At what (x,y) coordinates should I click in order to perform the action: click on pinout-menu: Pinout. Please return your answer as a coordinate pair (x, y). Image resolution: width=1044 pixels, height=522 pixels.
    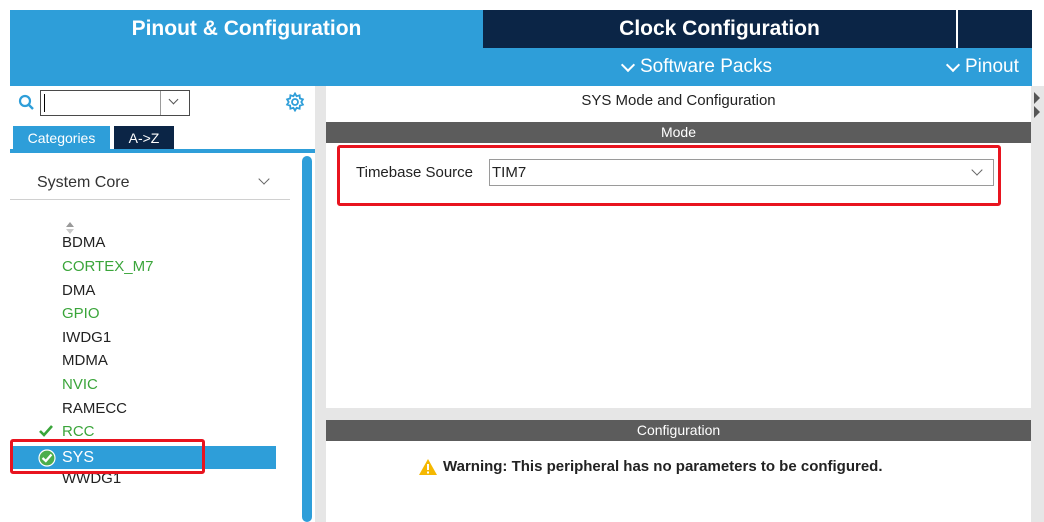
    Looking at the image, I should click on (982, 67).